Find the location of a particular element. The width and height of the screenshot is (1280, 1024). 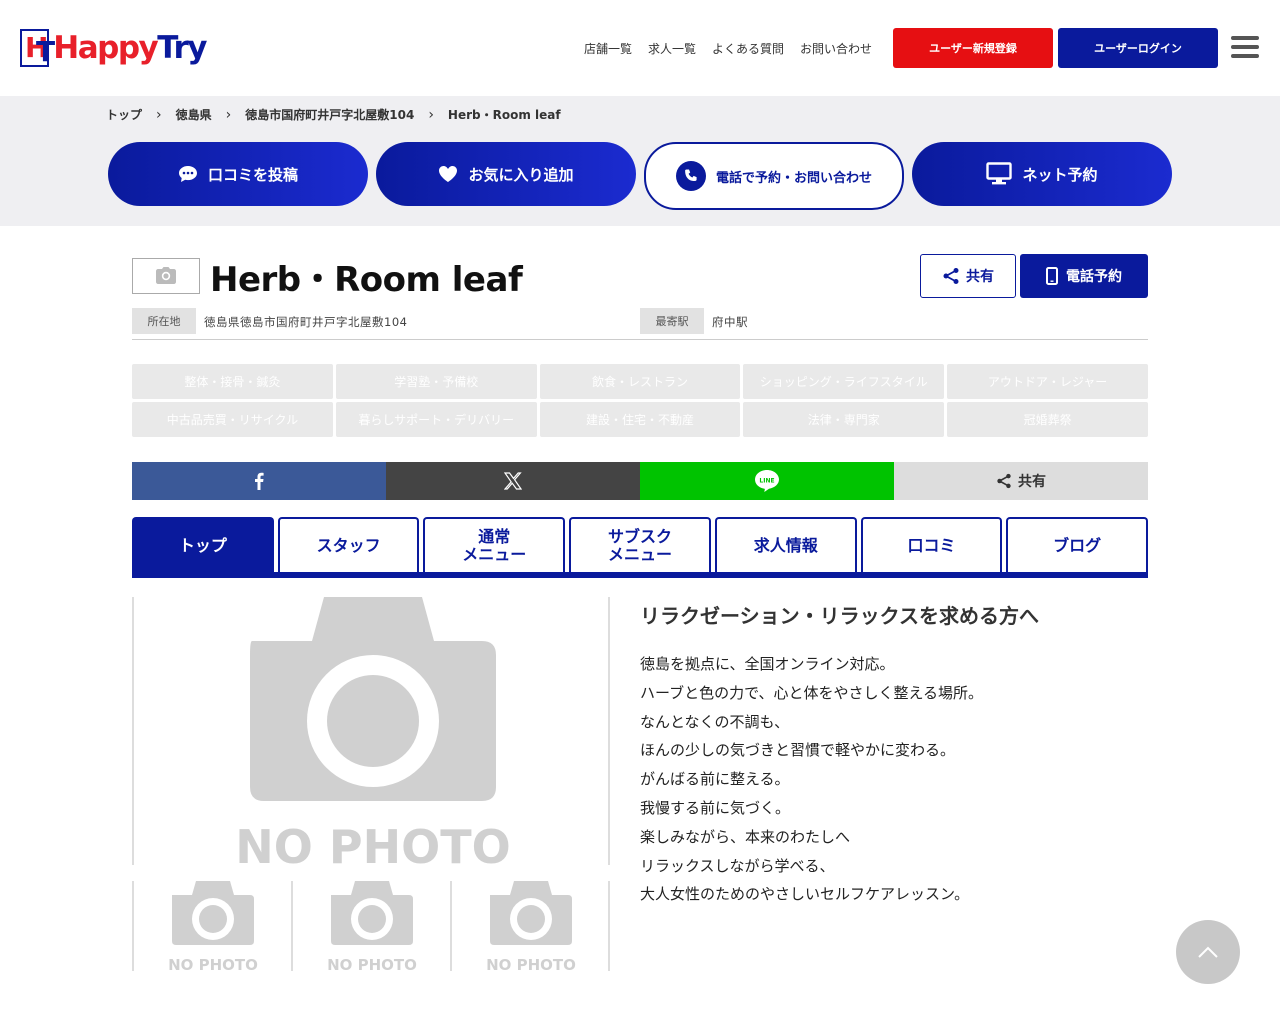

generic-share-button: 共有 is located at coordinates (1021, 481).